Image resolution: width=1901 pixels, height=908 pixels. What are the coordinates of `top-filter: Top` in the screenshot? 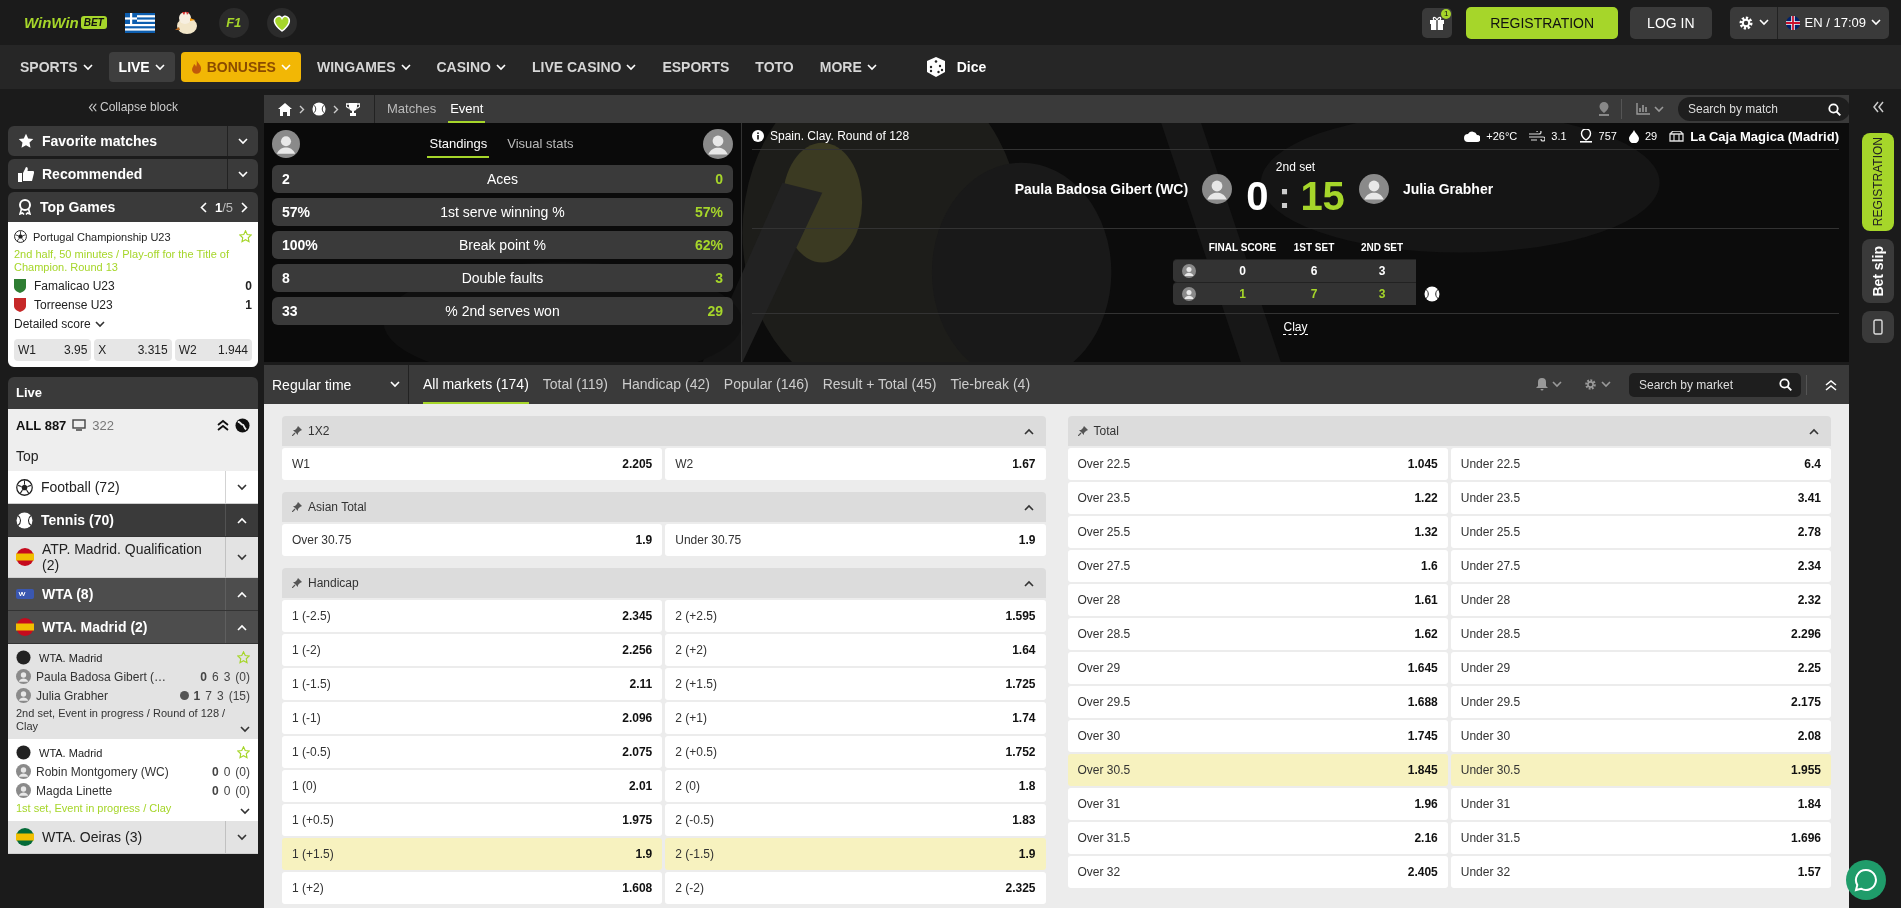 It's located at (133, 456).